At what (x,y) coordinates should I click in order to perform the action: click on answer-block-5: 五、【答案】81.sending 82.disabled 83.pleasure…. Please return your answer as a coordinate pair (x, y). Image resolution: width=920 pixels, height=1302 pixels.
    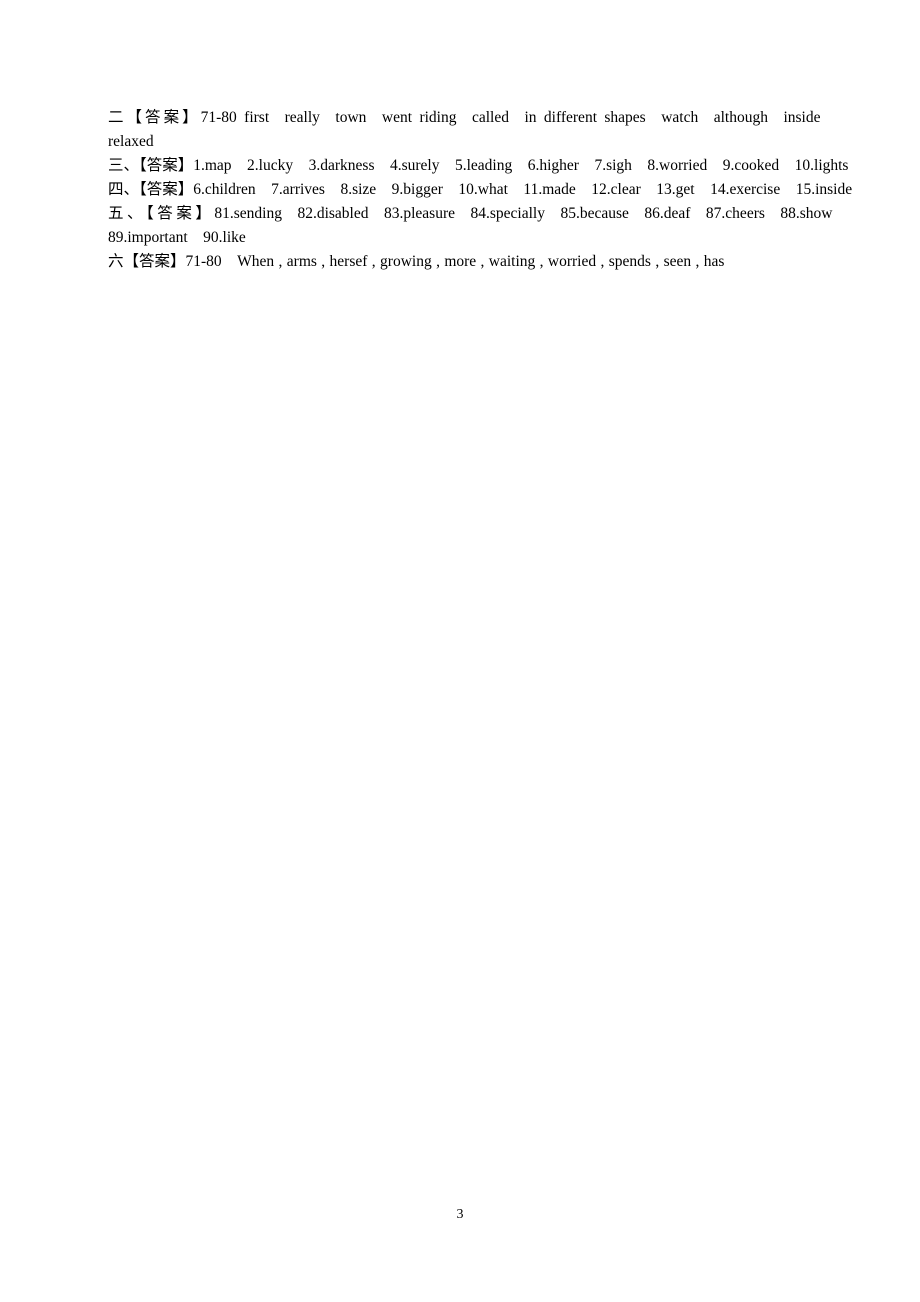
    Looking at the image, I should click on (478, 225).